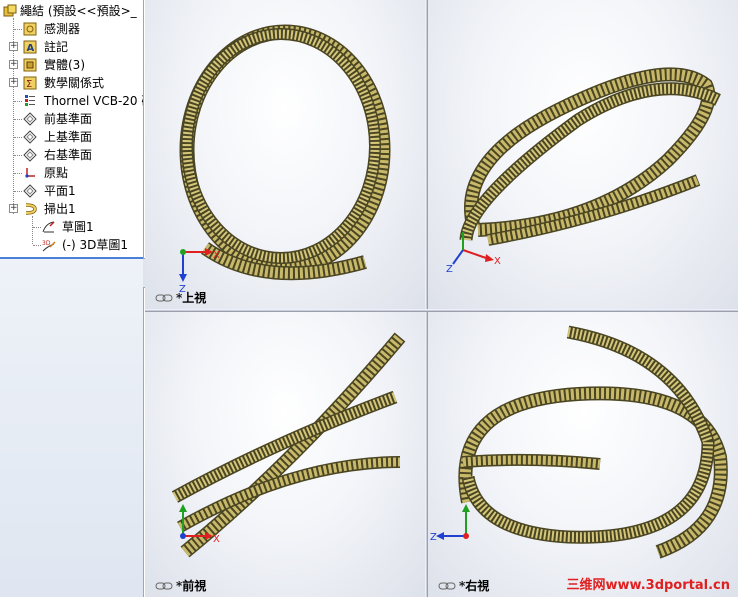  I want to click on sweep-icon, so click(30, 209).